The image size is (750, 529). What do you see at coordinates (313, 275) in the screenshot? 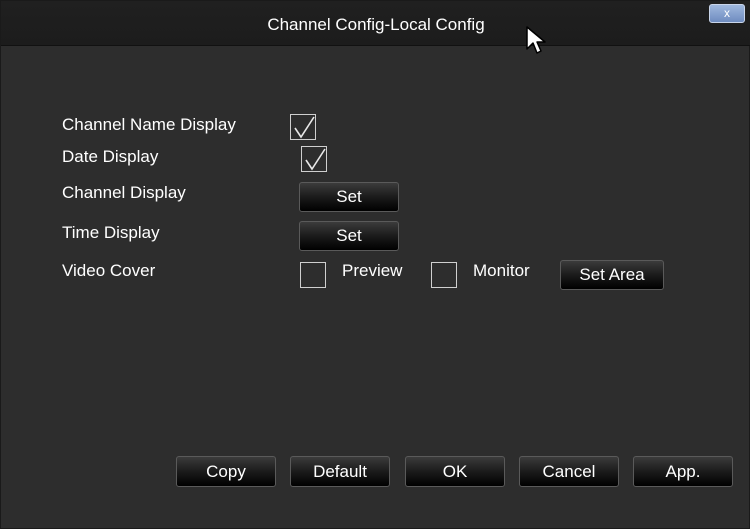
I see `preview-checkbox` at bounding box center [313, 275].